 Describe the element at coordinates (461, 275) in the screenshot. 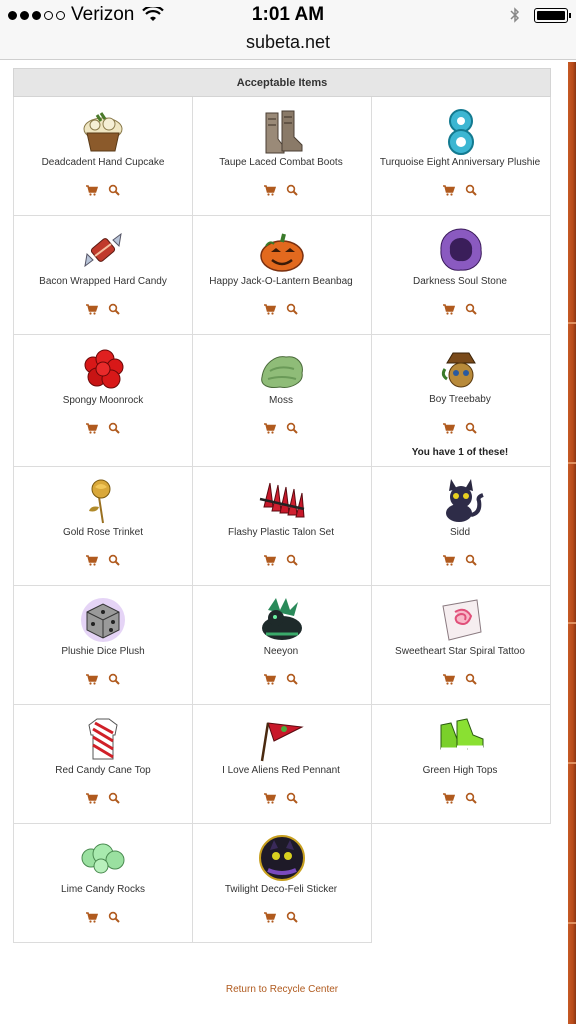

I see `item-cell: Darkness Soul Stone` at that location.